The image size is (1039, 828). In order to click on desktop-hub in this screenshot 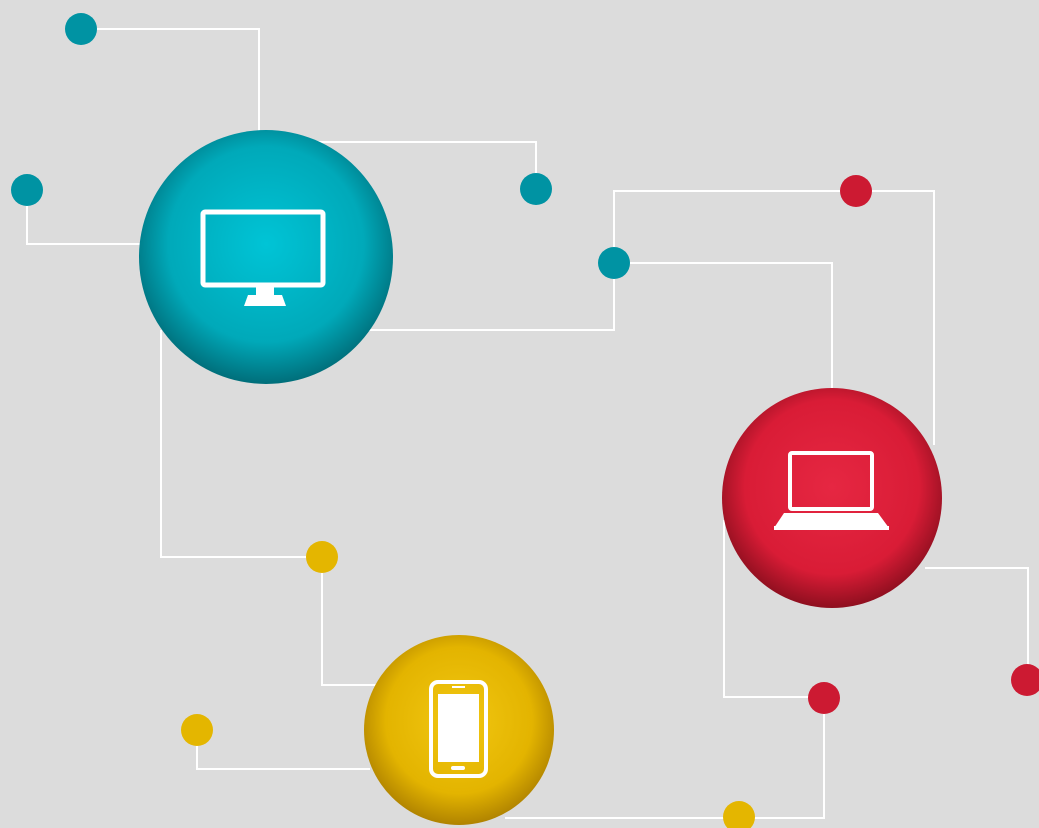, I will do `click(266, 257)`.